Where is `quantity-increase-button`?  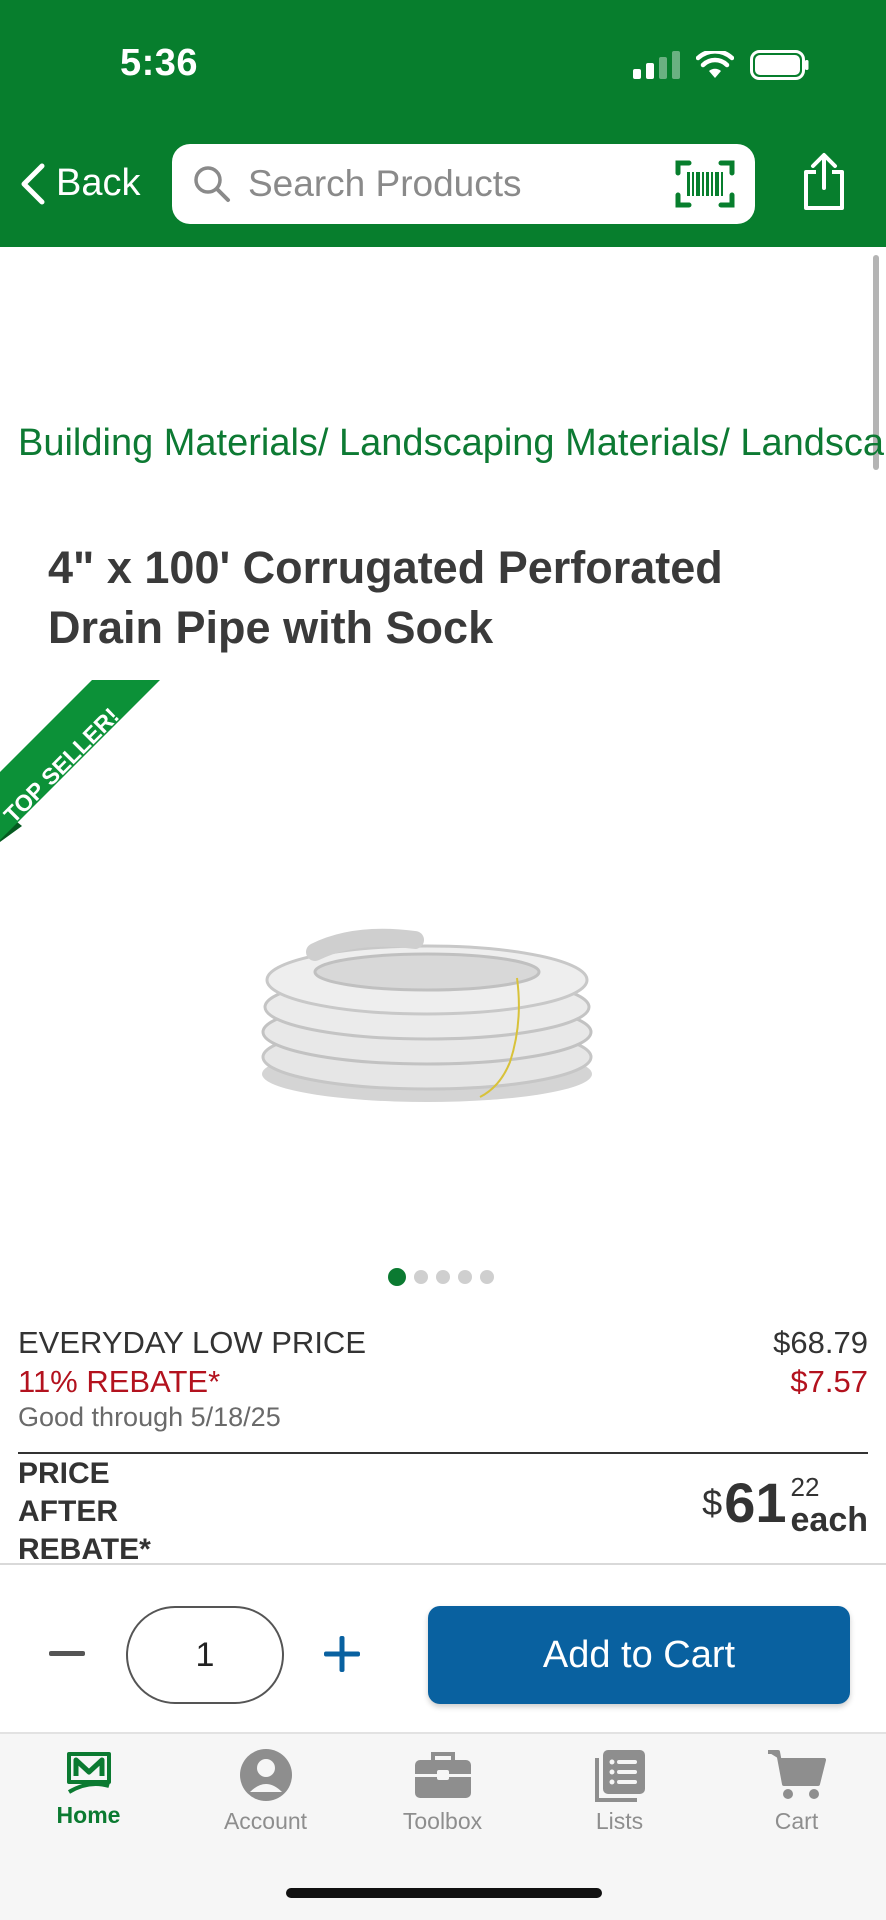
quantity-increase-button is located at coordinates (342, 1654).